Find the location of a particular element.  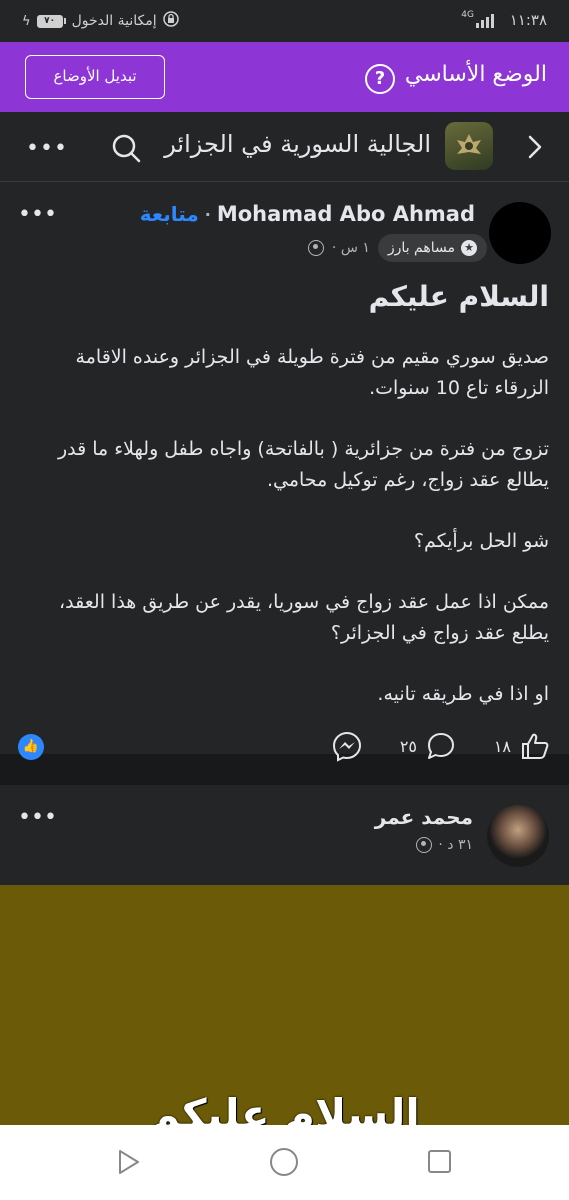

post-time: ١ س · is located at coordinates (351, 248).